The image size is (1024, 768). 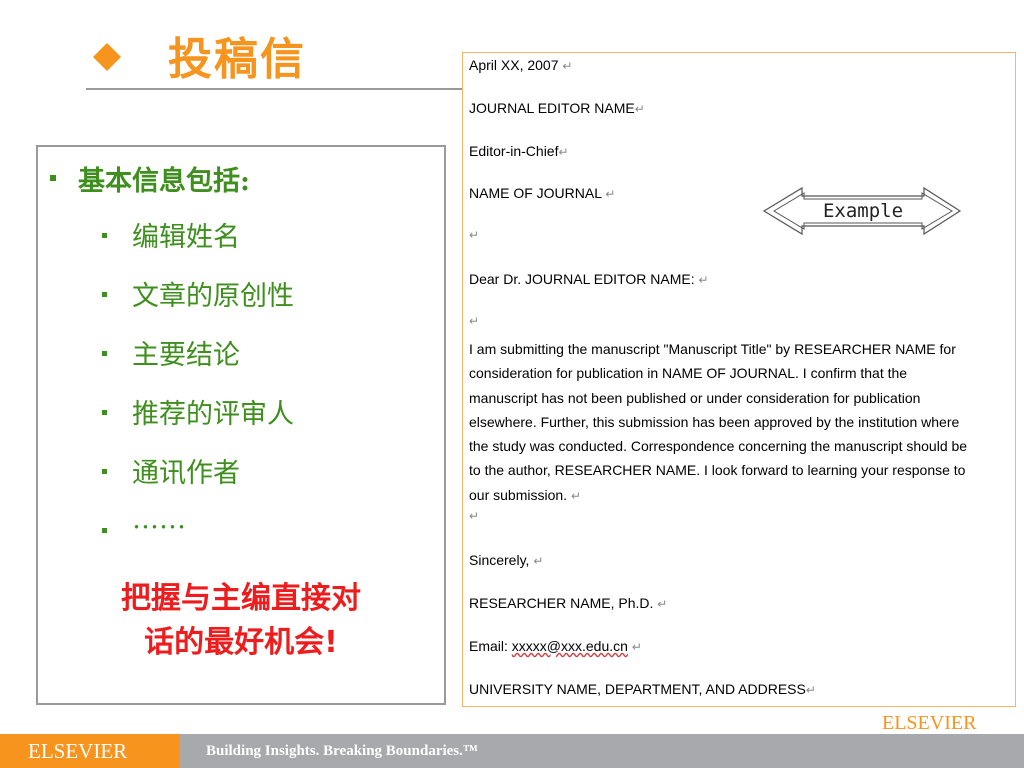 I want to click on letter-body-line: our submission. ↵, so click(x=525, y=494).